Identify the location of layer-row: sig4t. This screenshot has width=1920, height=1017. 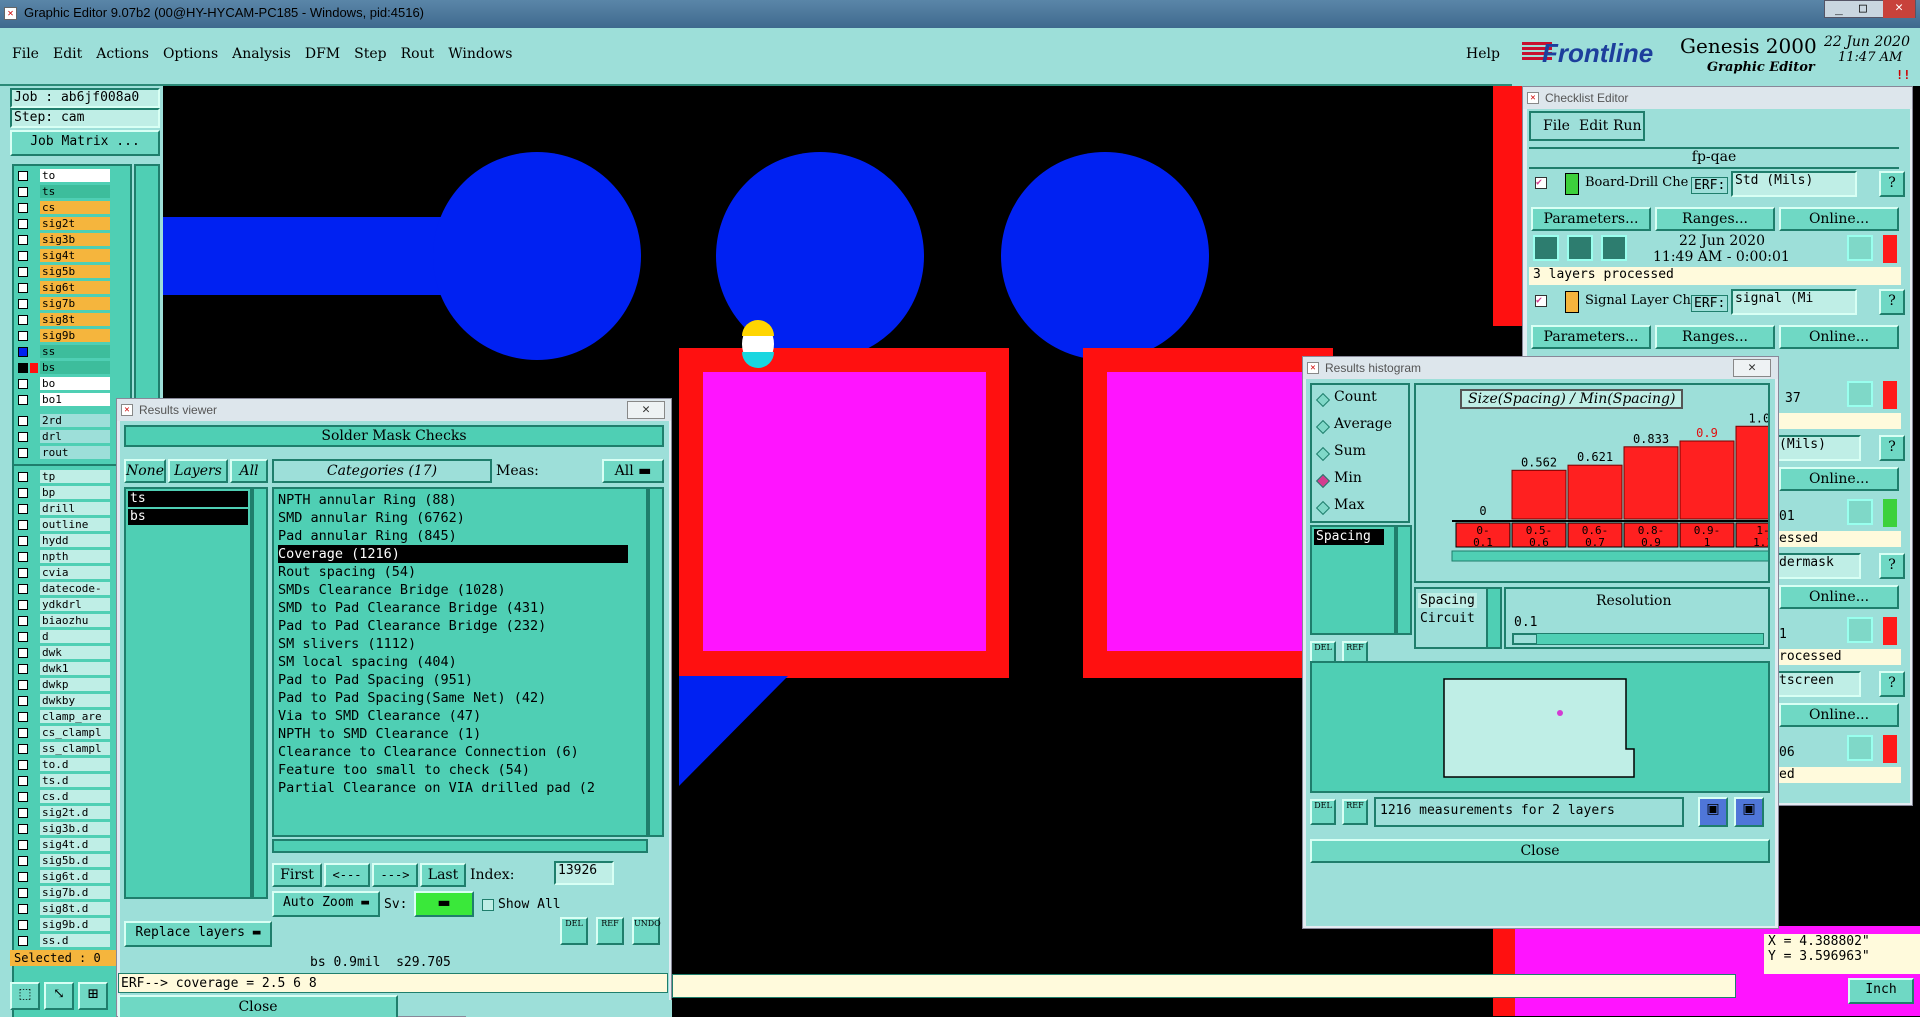
(74, 255).